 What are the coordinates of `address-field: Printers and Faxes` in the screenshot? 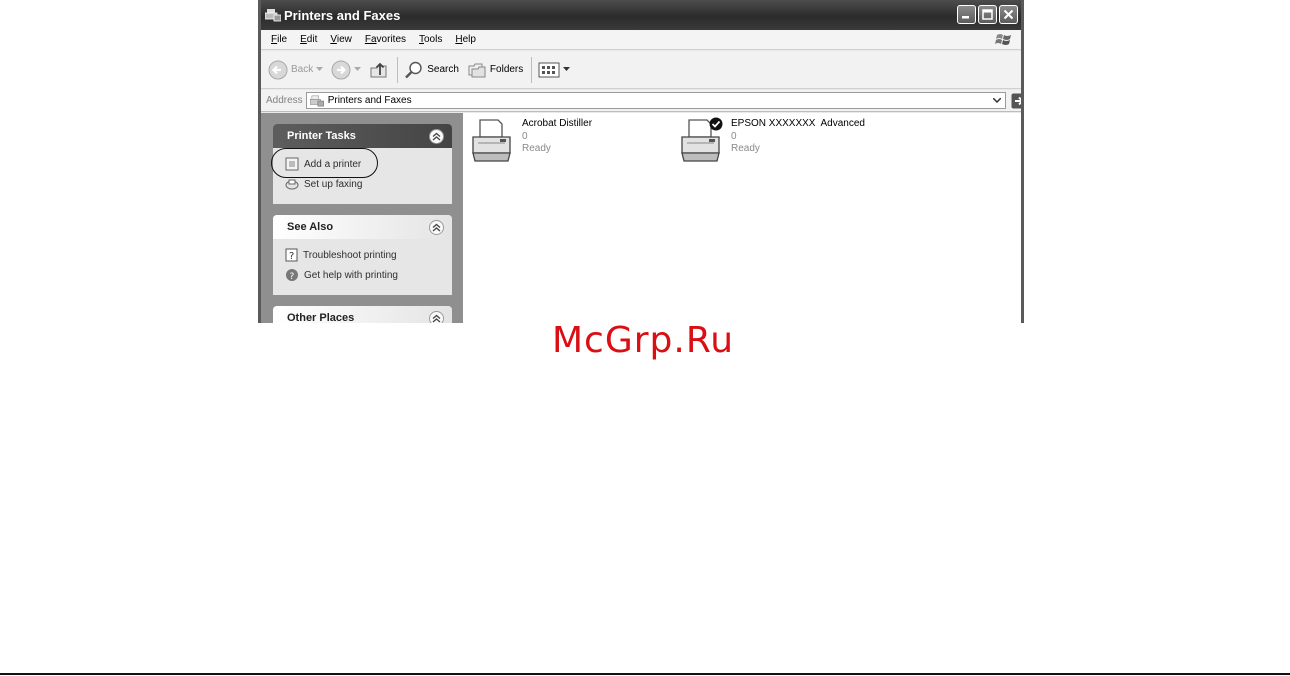 It's located at (655, 100).